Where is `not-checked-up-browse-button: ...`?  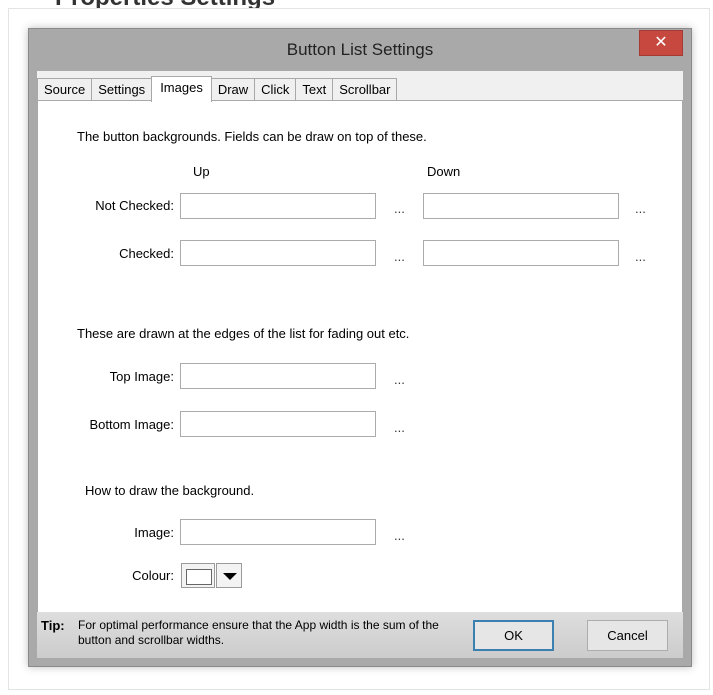 not-checked-up-browse-button: ... is located at coordinates (399, 208).